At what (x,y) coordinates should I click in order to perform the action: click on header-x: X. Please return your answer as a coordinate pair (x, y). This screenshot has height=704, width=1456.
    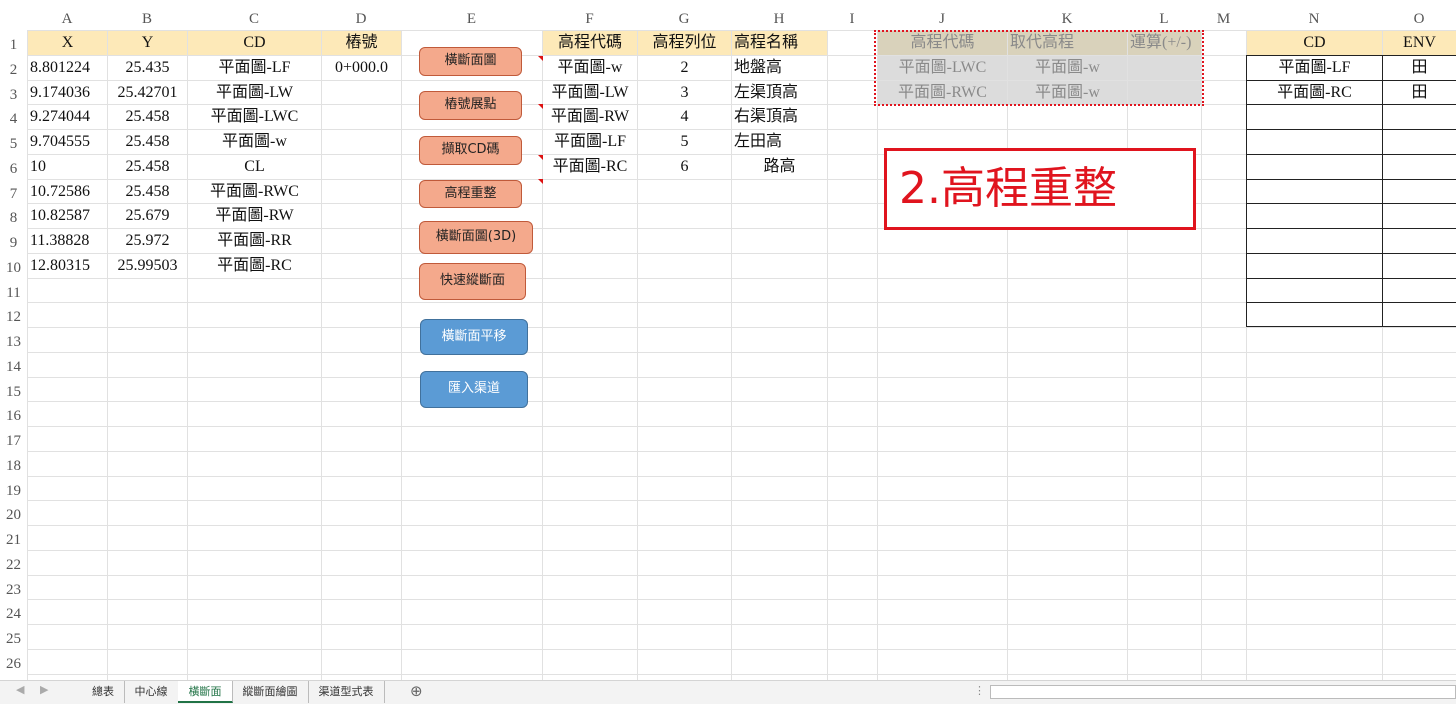
    Looking at the image, I should click on (67, 43).